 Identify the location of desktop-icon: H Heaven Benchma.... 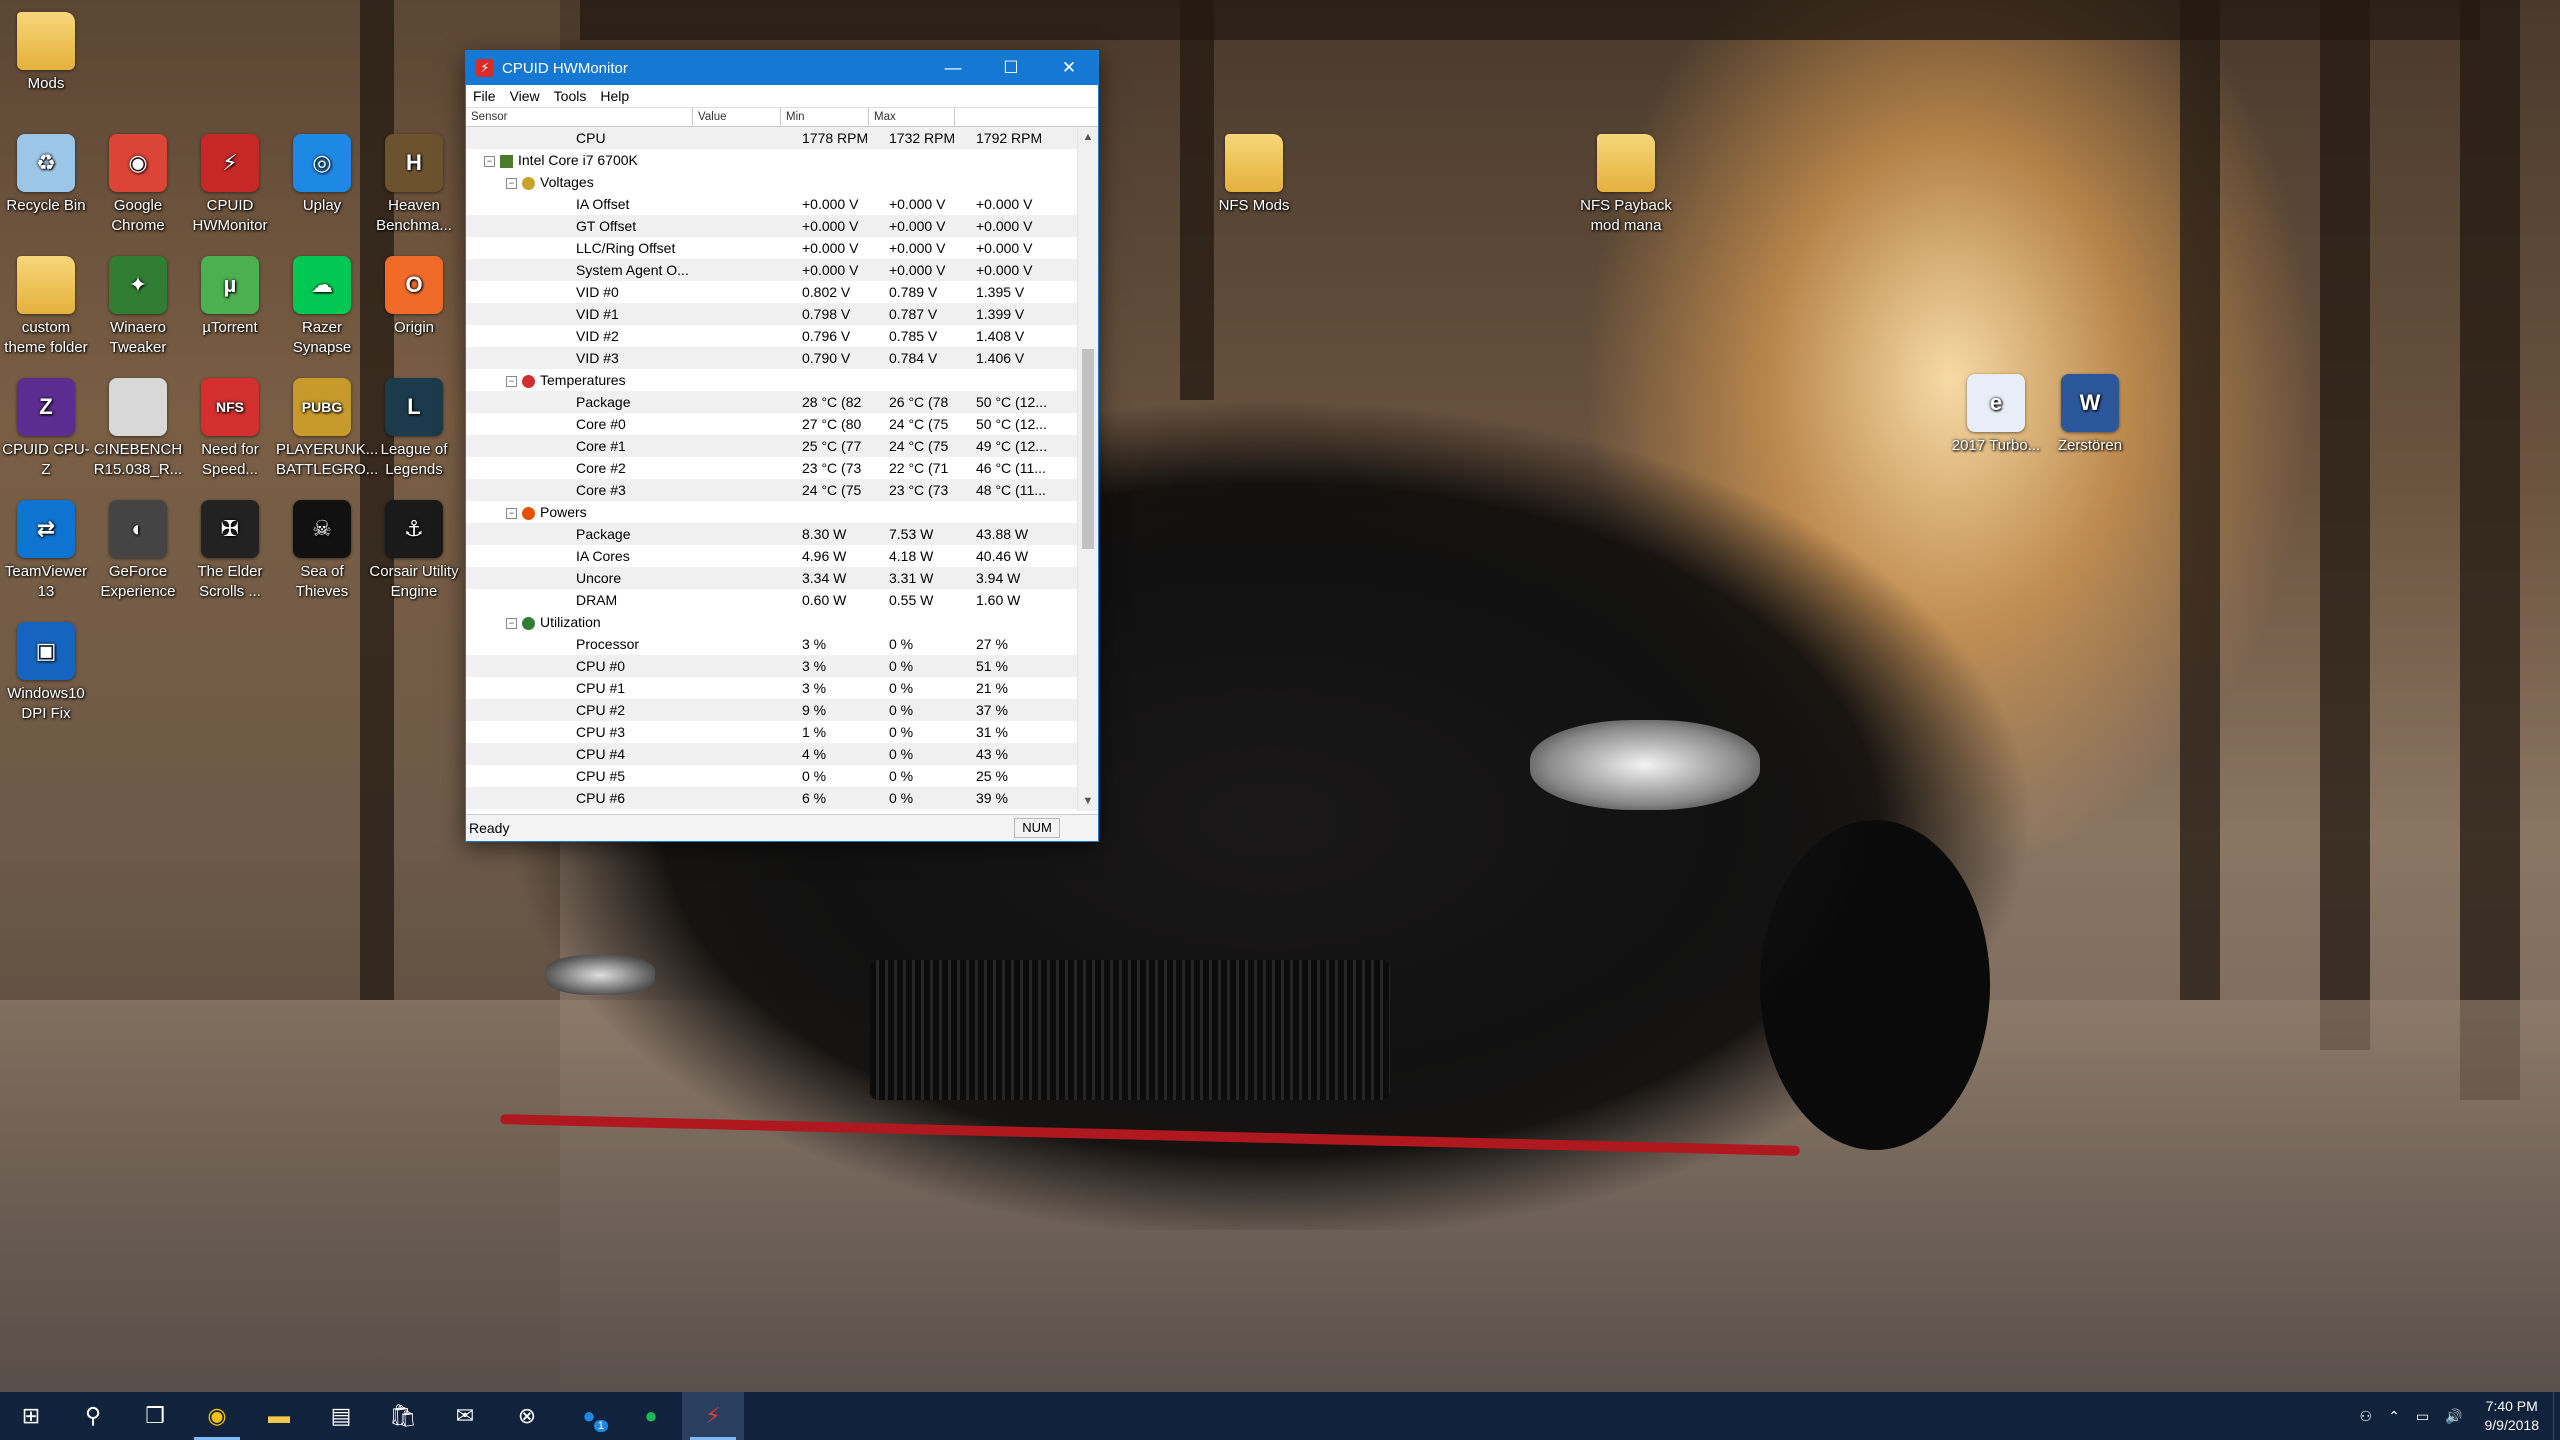
(414, 185).